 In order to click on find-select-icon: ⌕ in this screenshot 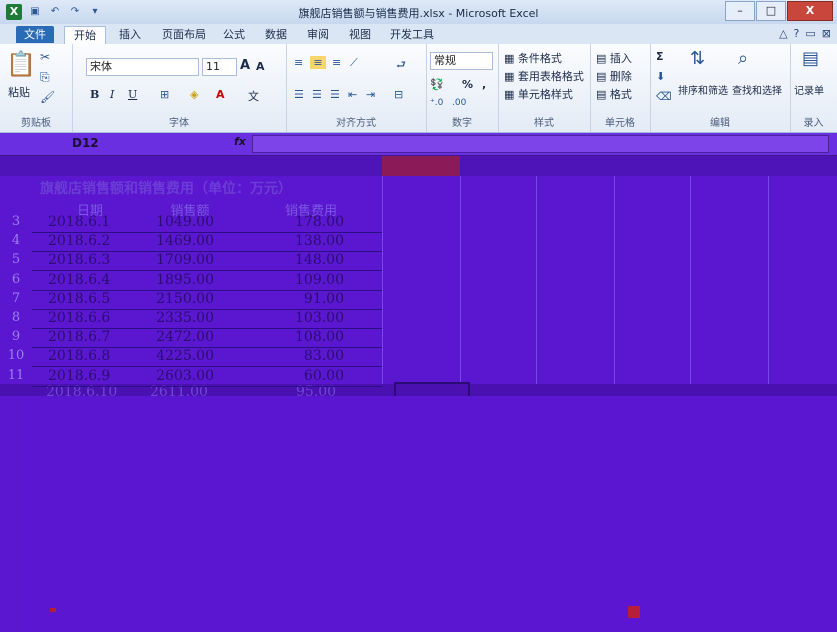, I will do `click(743, 58)`.